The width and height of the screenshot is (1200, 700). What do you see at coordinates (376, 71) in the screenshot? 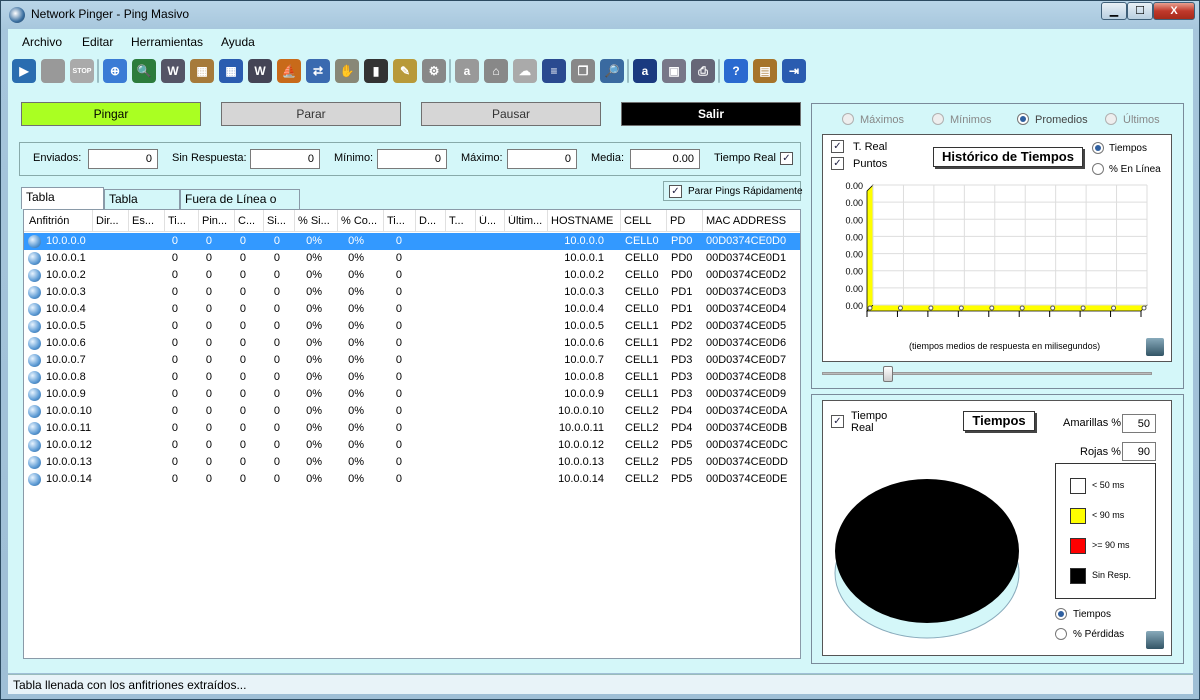
I see `terminal-icon: ▮` at bounding box center [376, 71].